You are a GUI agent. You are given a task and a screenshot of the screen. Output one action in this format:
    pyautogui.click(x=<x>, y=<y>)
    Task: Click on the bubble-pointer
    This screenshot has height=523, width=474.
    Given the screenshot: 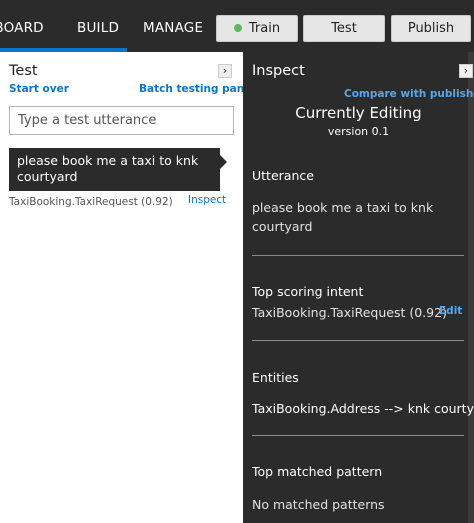 What is the action you would take?
    pyautogui.click(x=223, y=162)
    